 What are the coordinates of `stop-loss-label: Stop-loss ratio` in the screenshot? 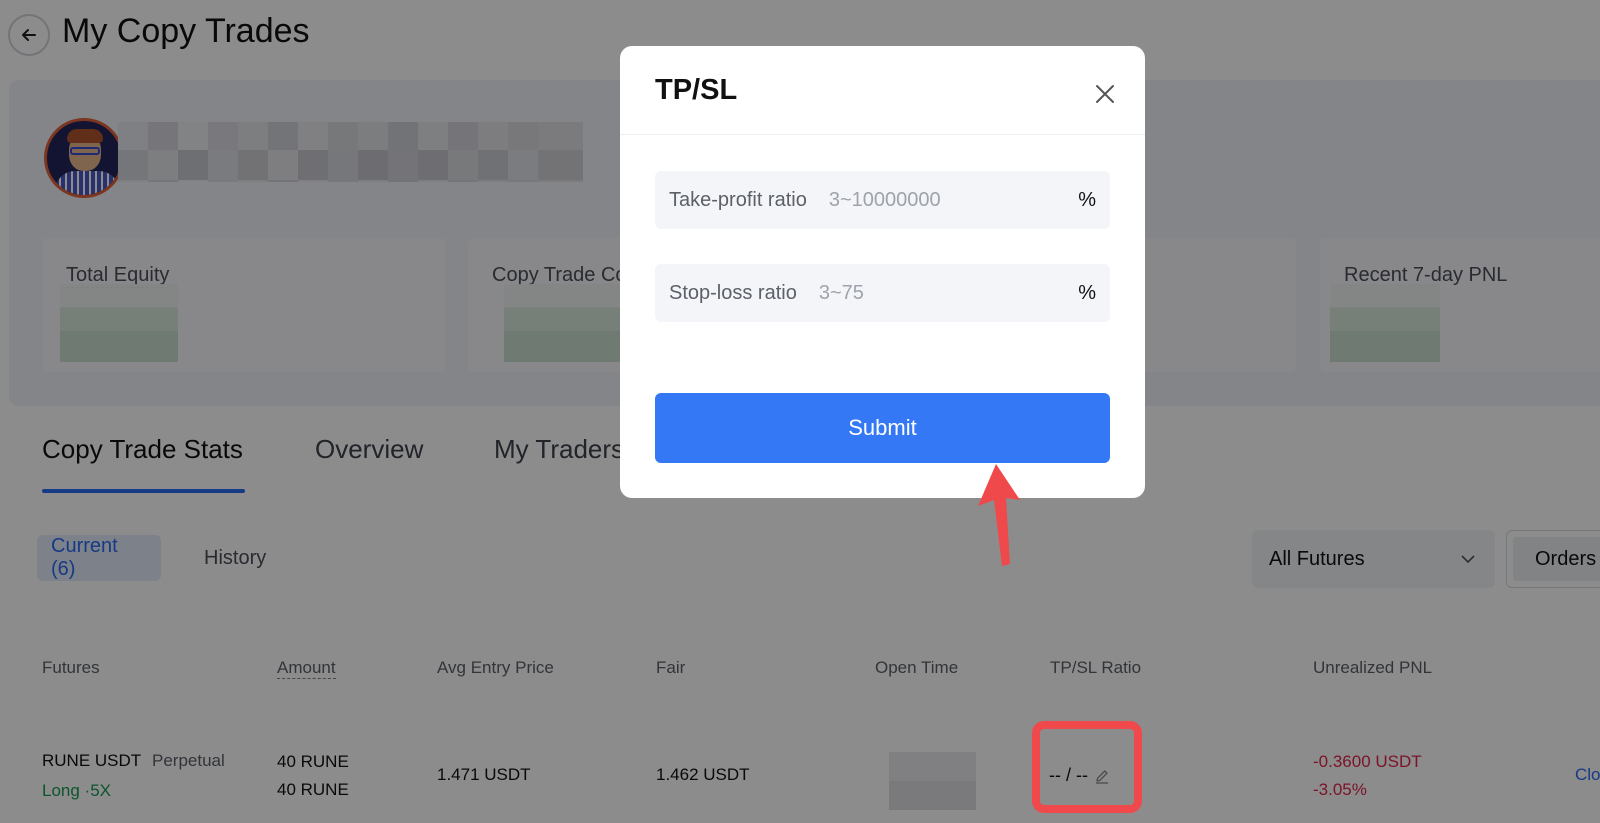 It's located at (733, 292).